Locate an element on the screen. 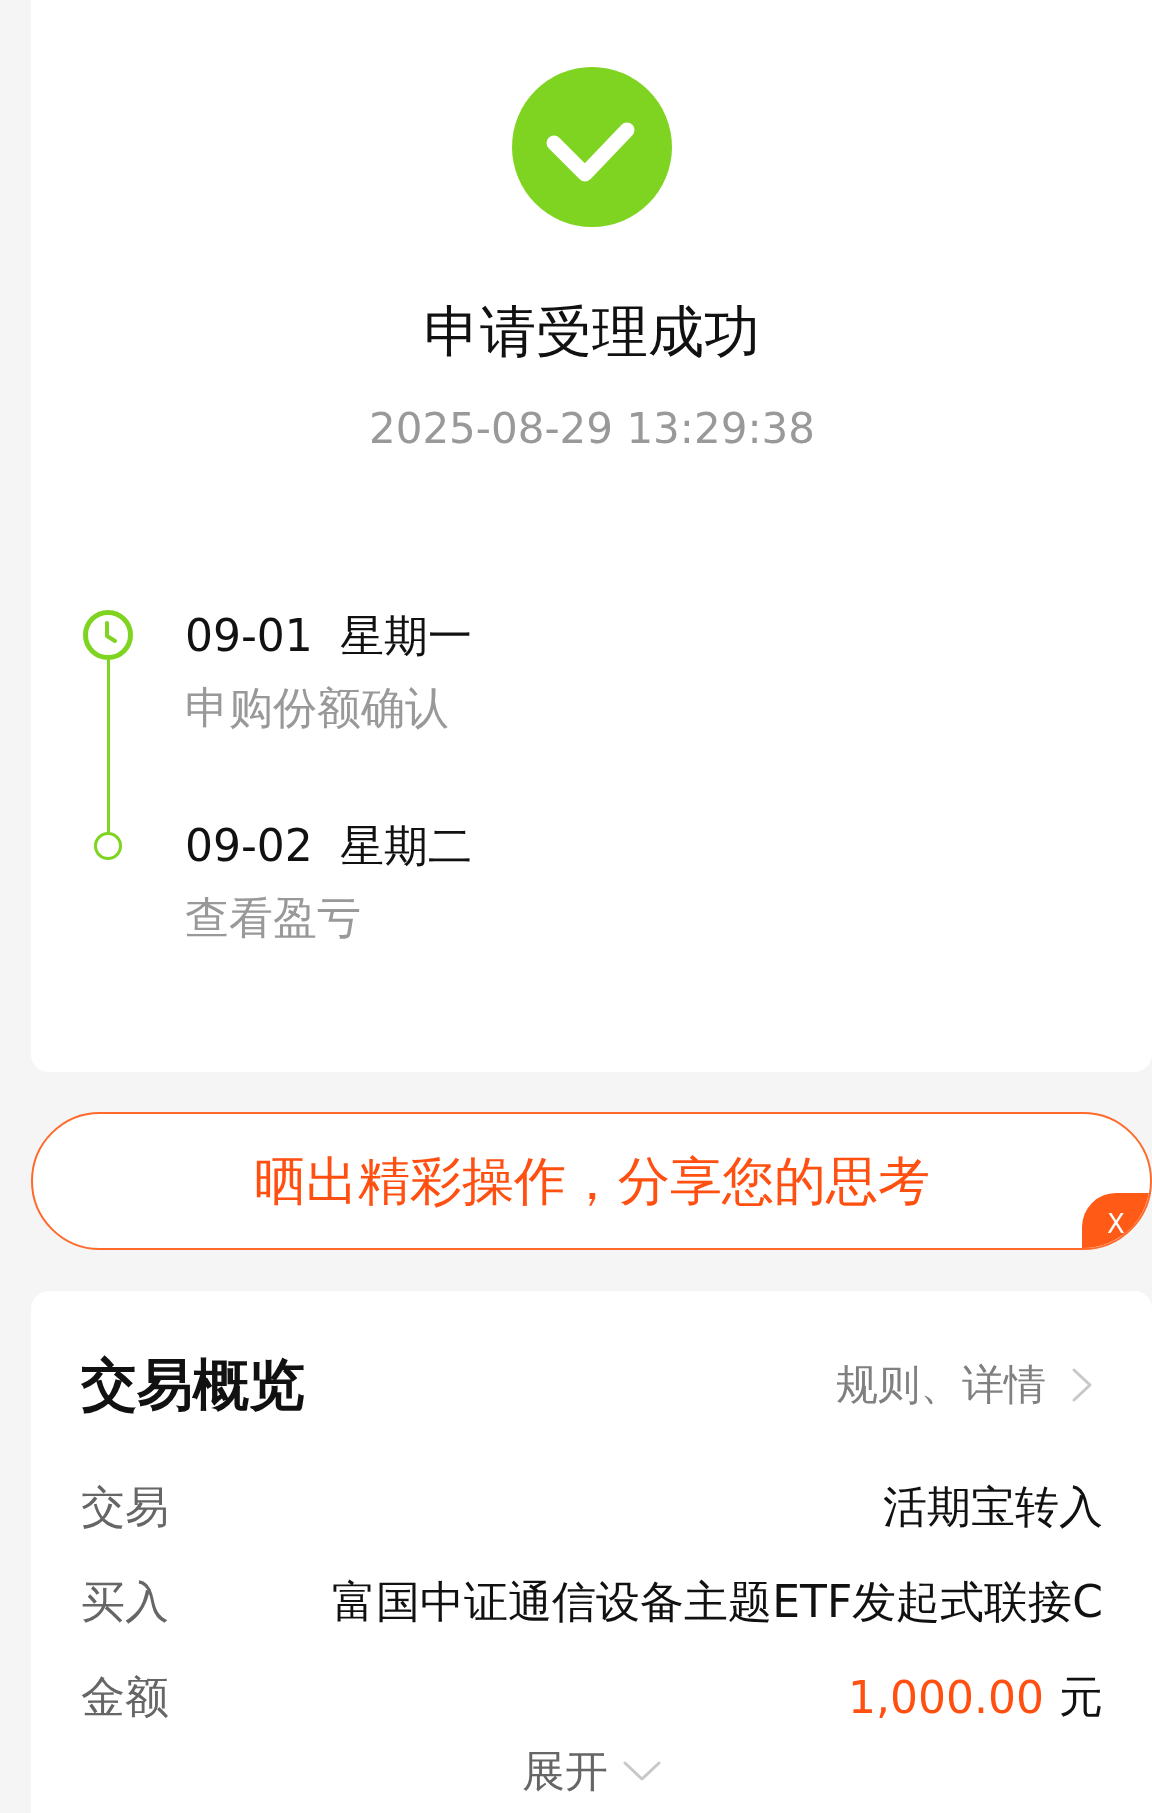  row-label: 金额 is located at coordinates (125, 1696).